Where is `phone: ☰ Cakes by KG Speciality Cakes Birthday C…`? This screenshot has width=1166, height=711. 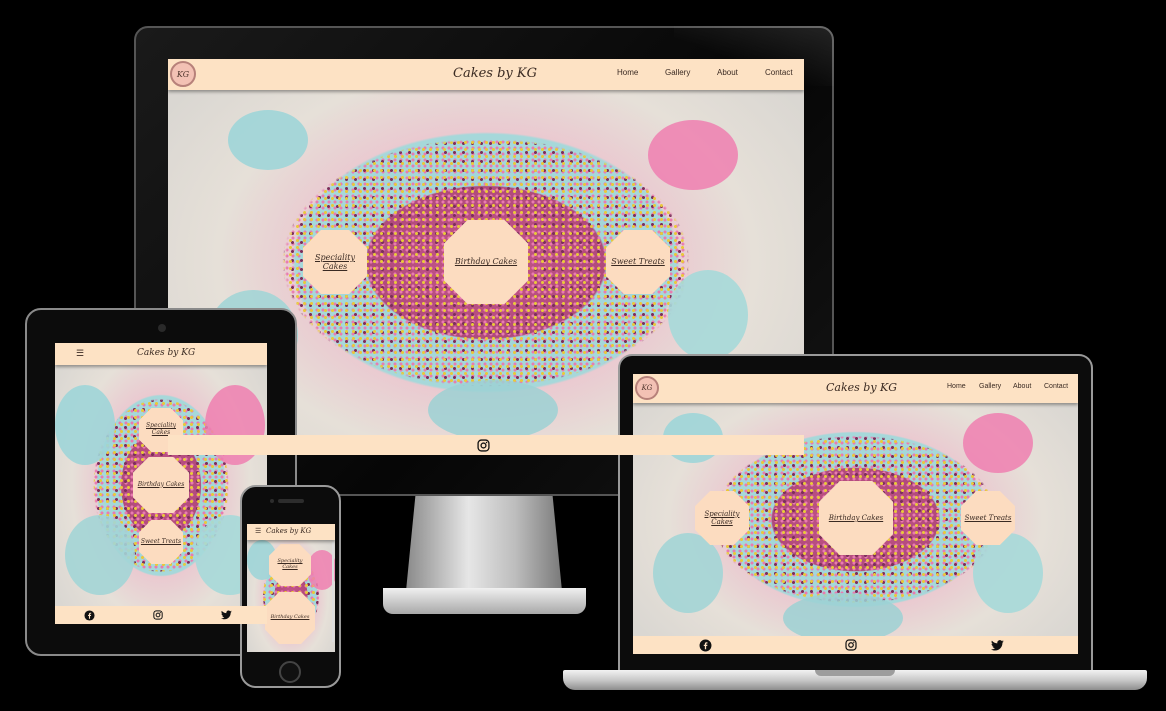
phone: ☰ Cakes by KG Speciality Cakes Birthday C… is located at coordinates (290, 586).